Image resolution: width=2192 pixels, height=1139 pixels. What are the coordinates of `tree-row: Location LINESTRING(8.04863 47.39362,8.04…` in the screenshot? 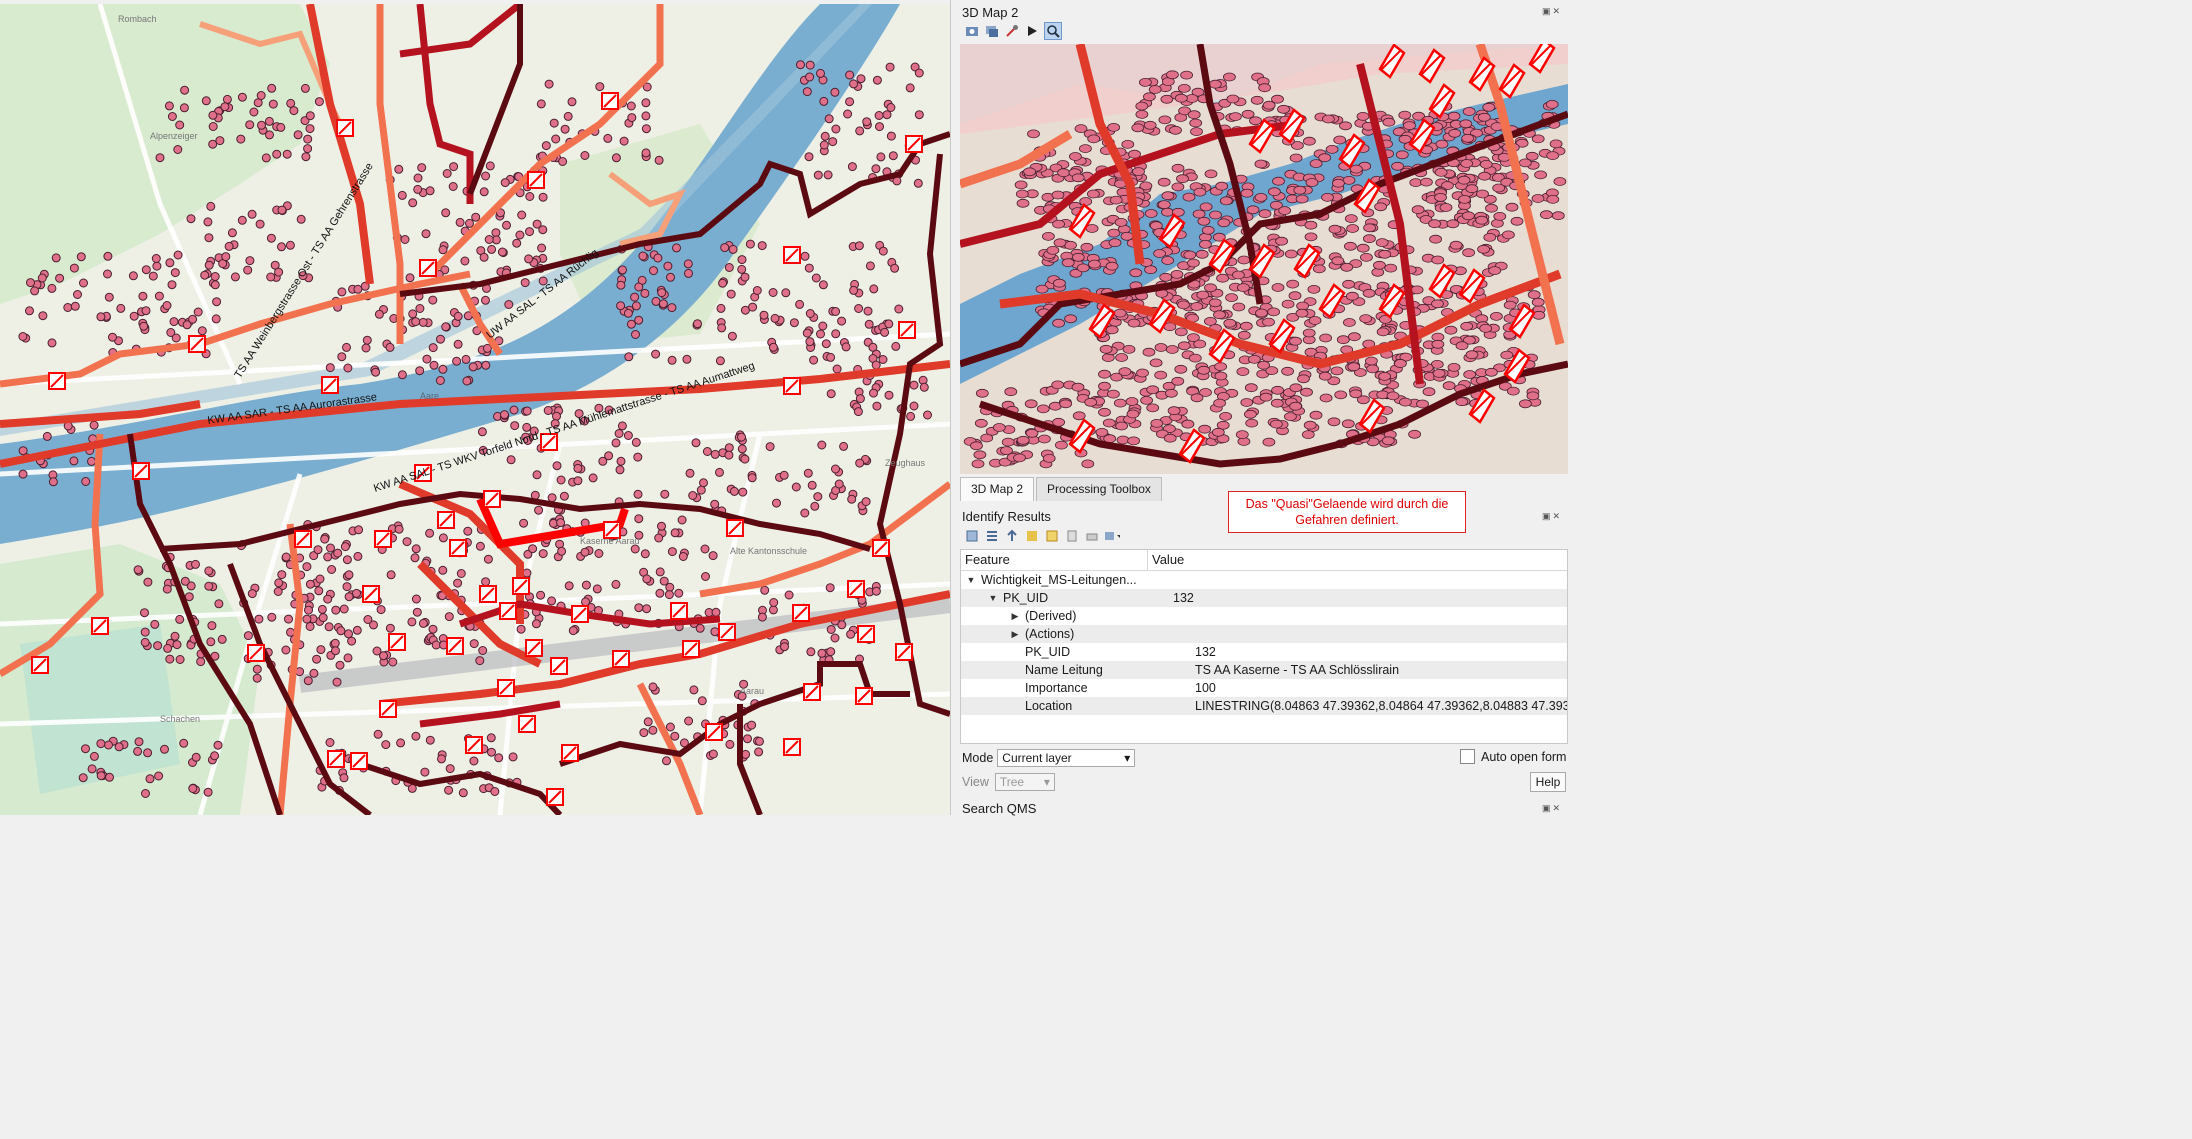 It's located at (1264, 706).